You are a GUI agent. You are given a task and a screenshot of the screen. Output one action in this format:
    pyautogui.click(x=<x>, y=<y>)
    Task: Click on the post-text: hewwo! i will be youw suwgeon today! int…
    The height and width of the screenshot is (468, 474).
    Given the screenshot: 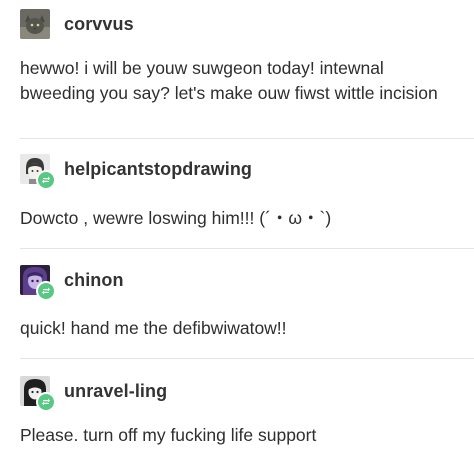 What is the action you would take?
    pyautogui.click(x=229, y=80)
    